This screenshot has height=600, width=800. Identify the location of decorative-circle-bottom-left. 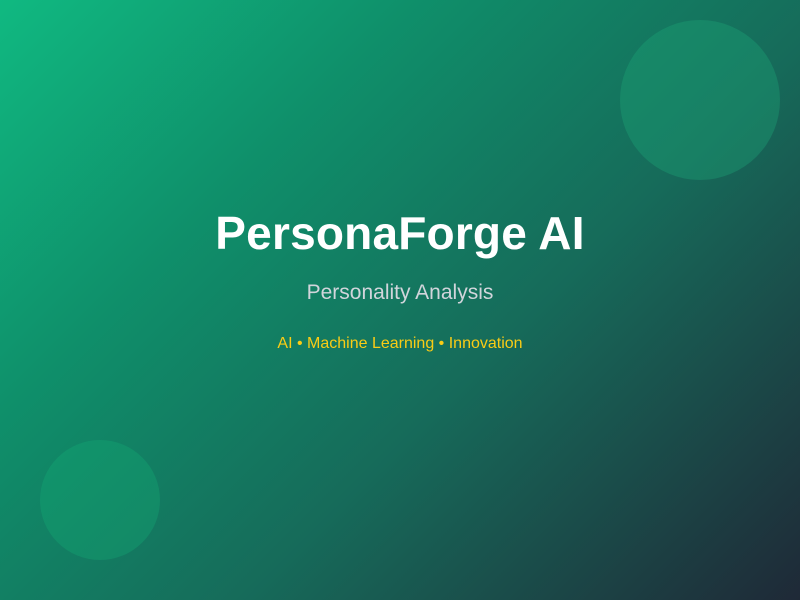
(100, 500).